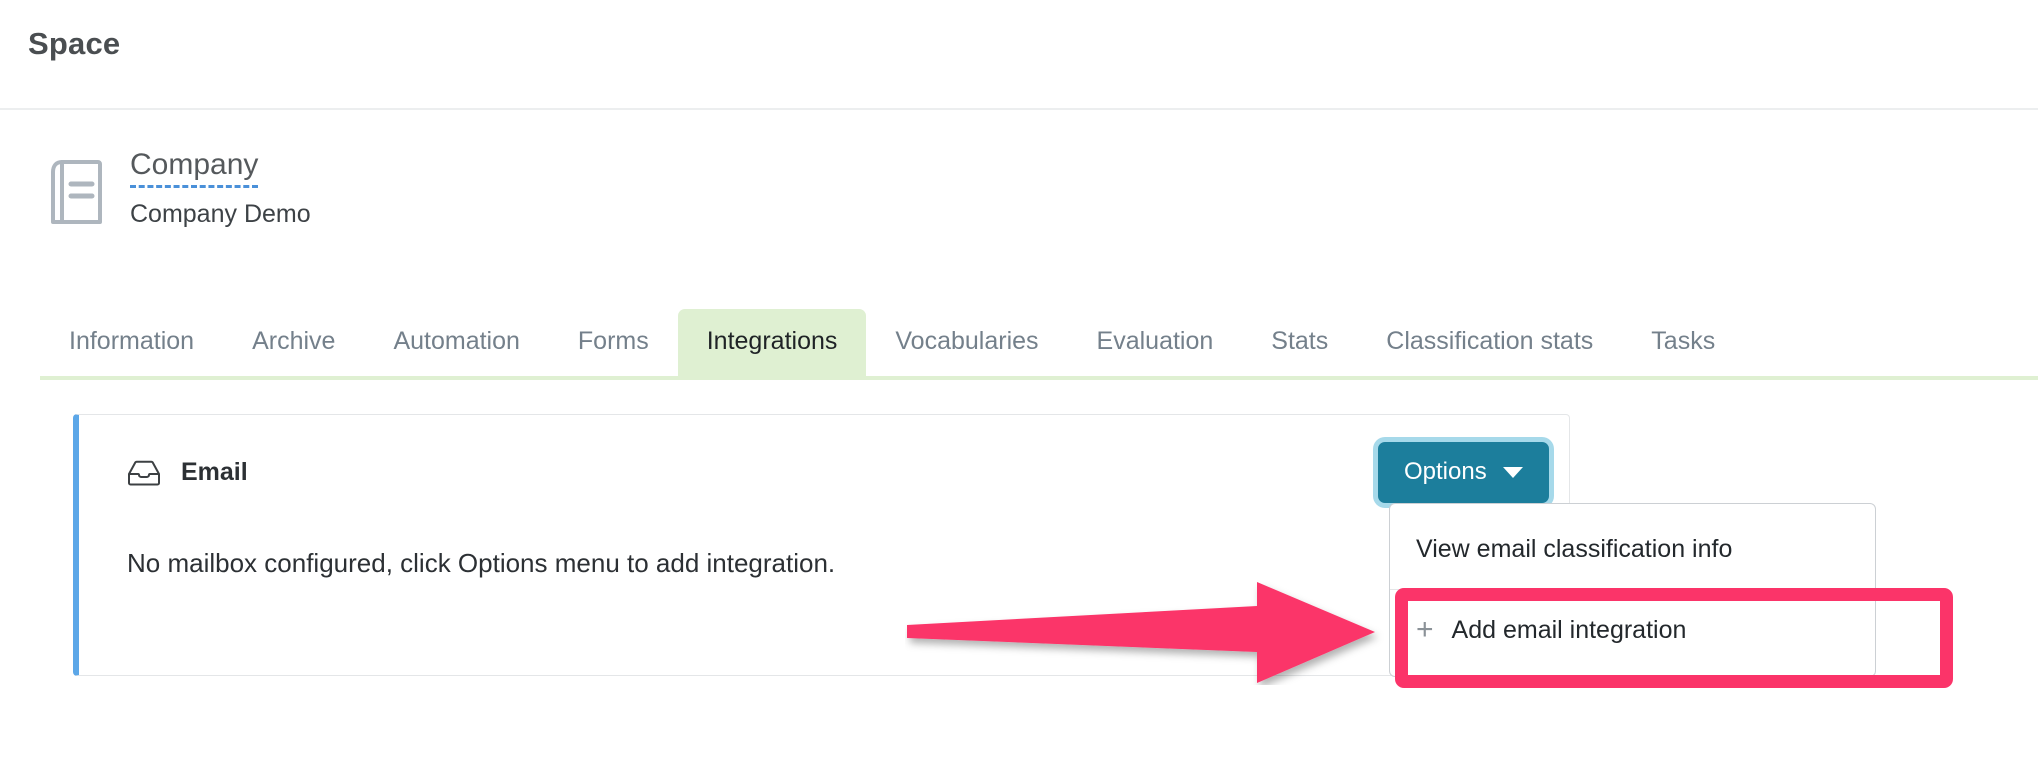 The image size is (2038, 762). What do you see at coordinates (1299, 342) in the screenshot?
I see `tab-stats: Stats` at bounding box center [1299, 342].